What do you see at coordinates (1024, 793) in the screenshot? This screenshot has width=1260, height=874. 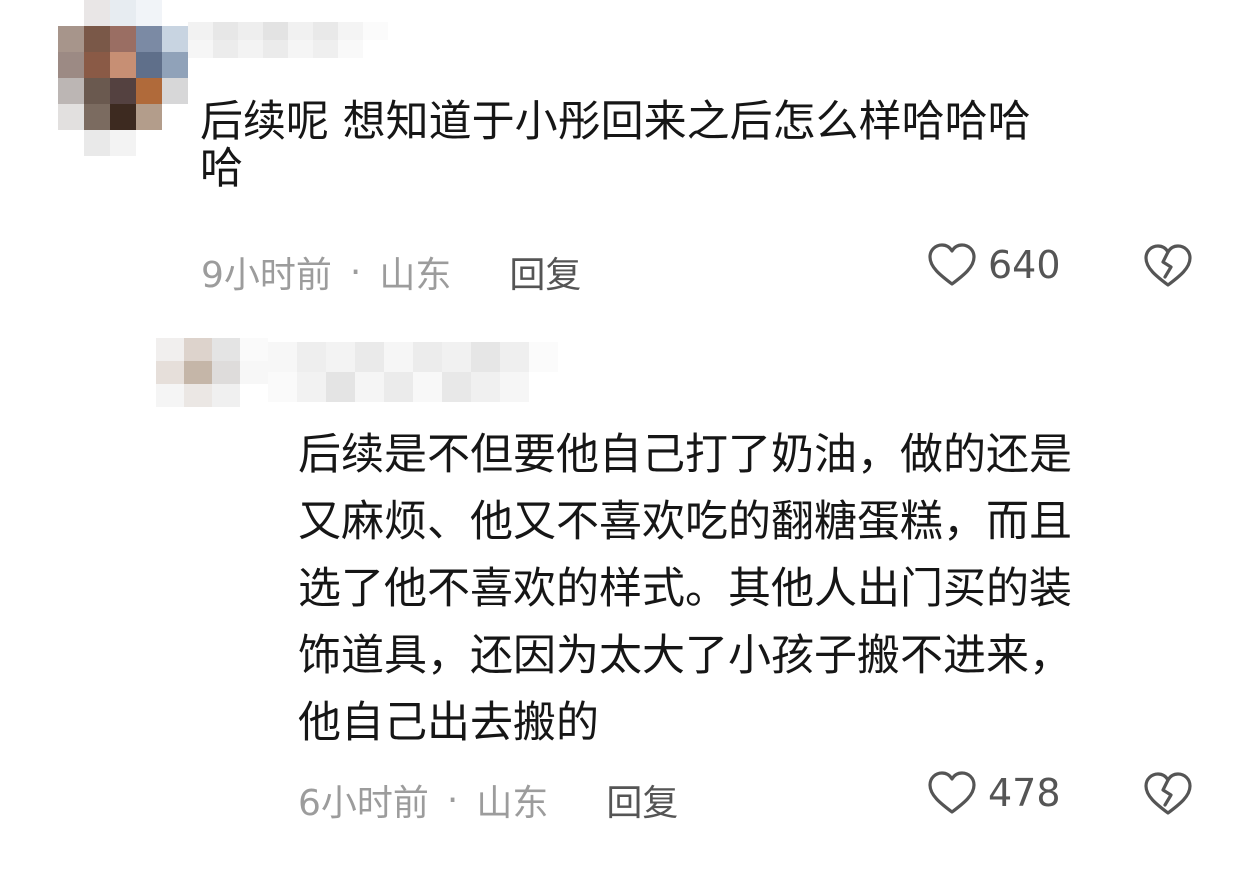 I see `like-count: 478` at bounding box center [1024, 793].